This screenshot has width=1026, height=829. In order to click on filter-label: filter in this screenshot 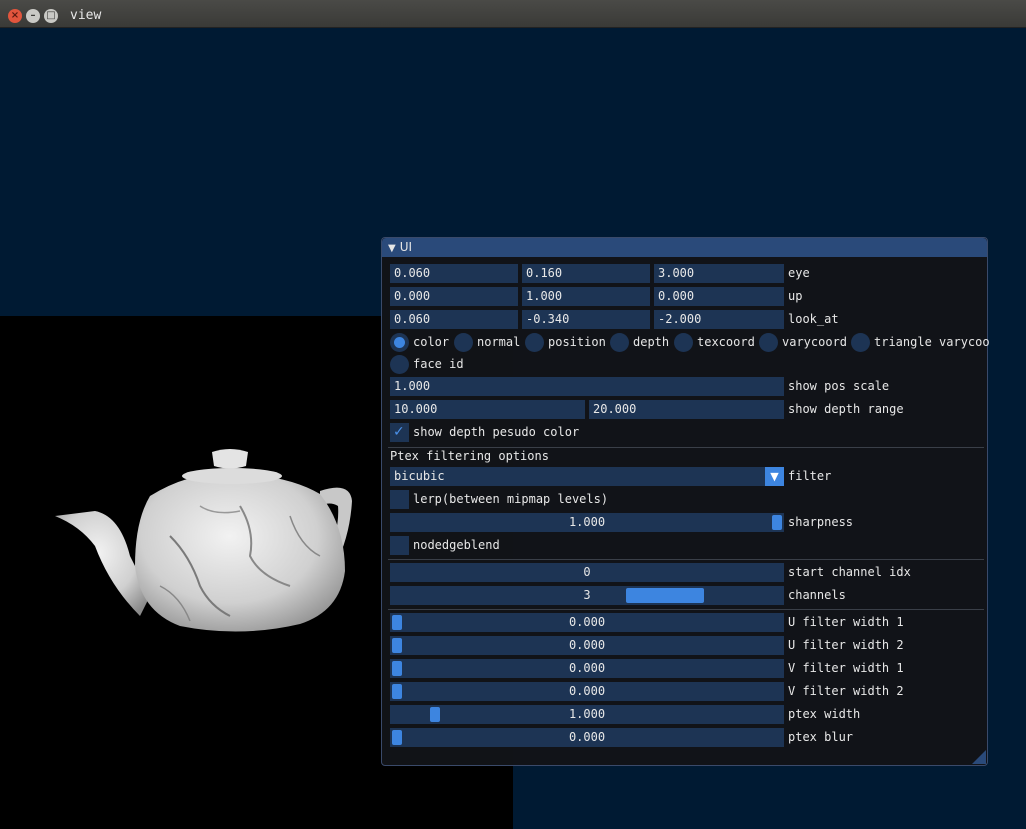, I will do `click(810, 476)`.